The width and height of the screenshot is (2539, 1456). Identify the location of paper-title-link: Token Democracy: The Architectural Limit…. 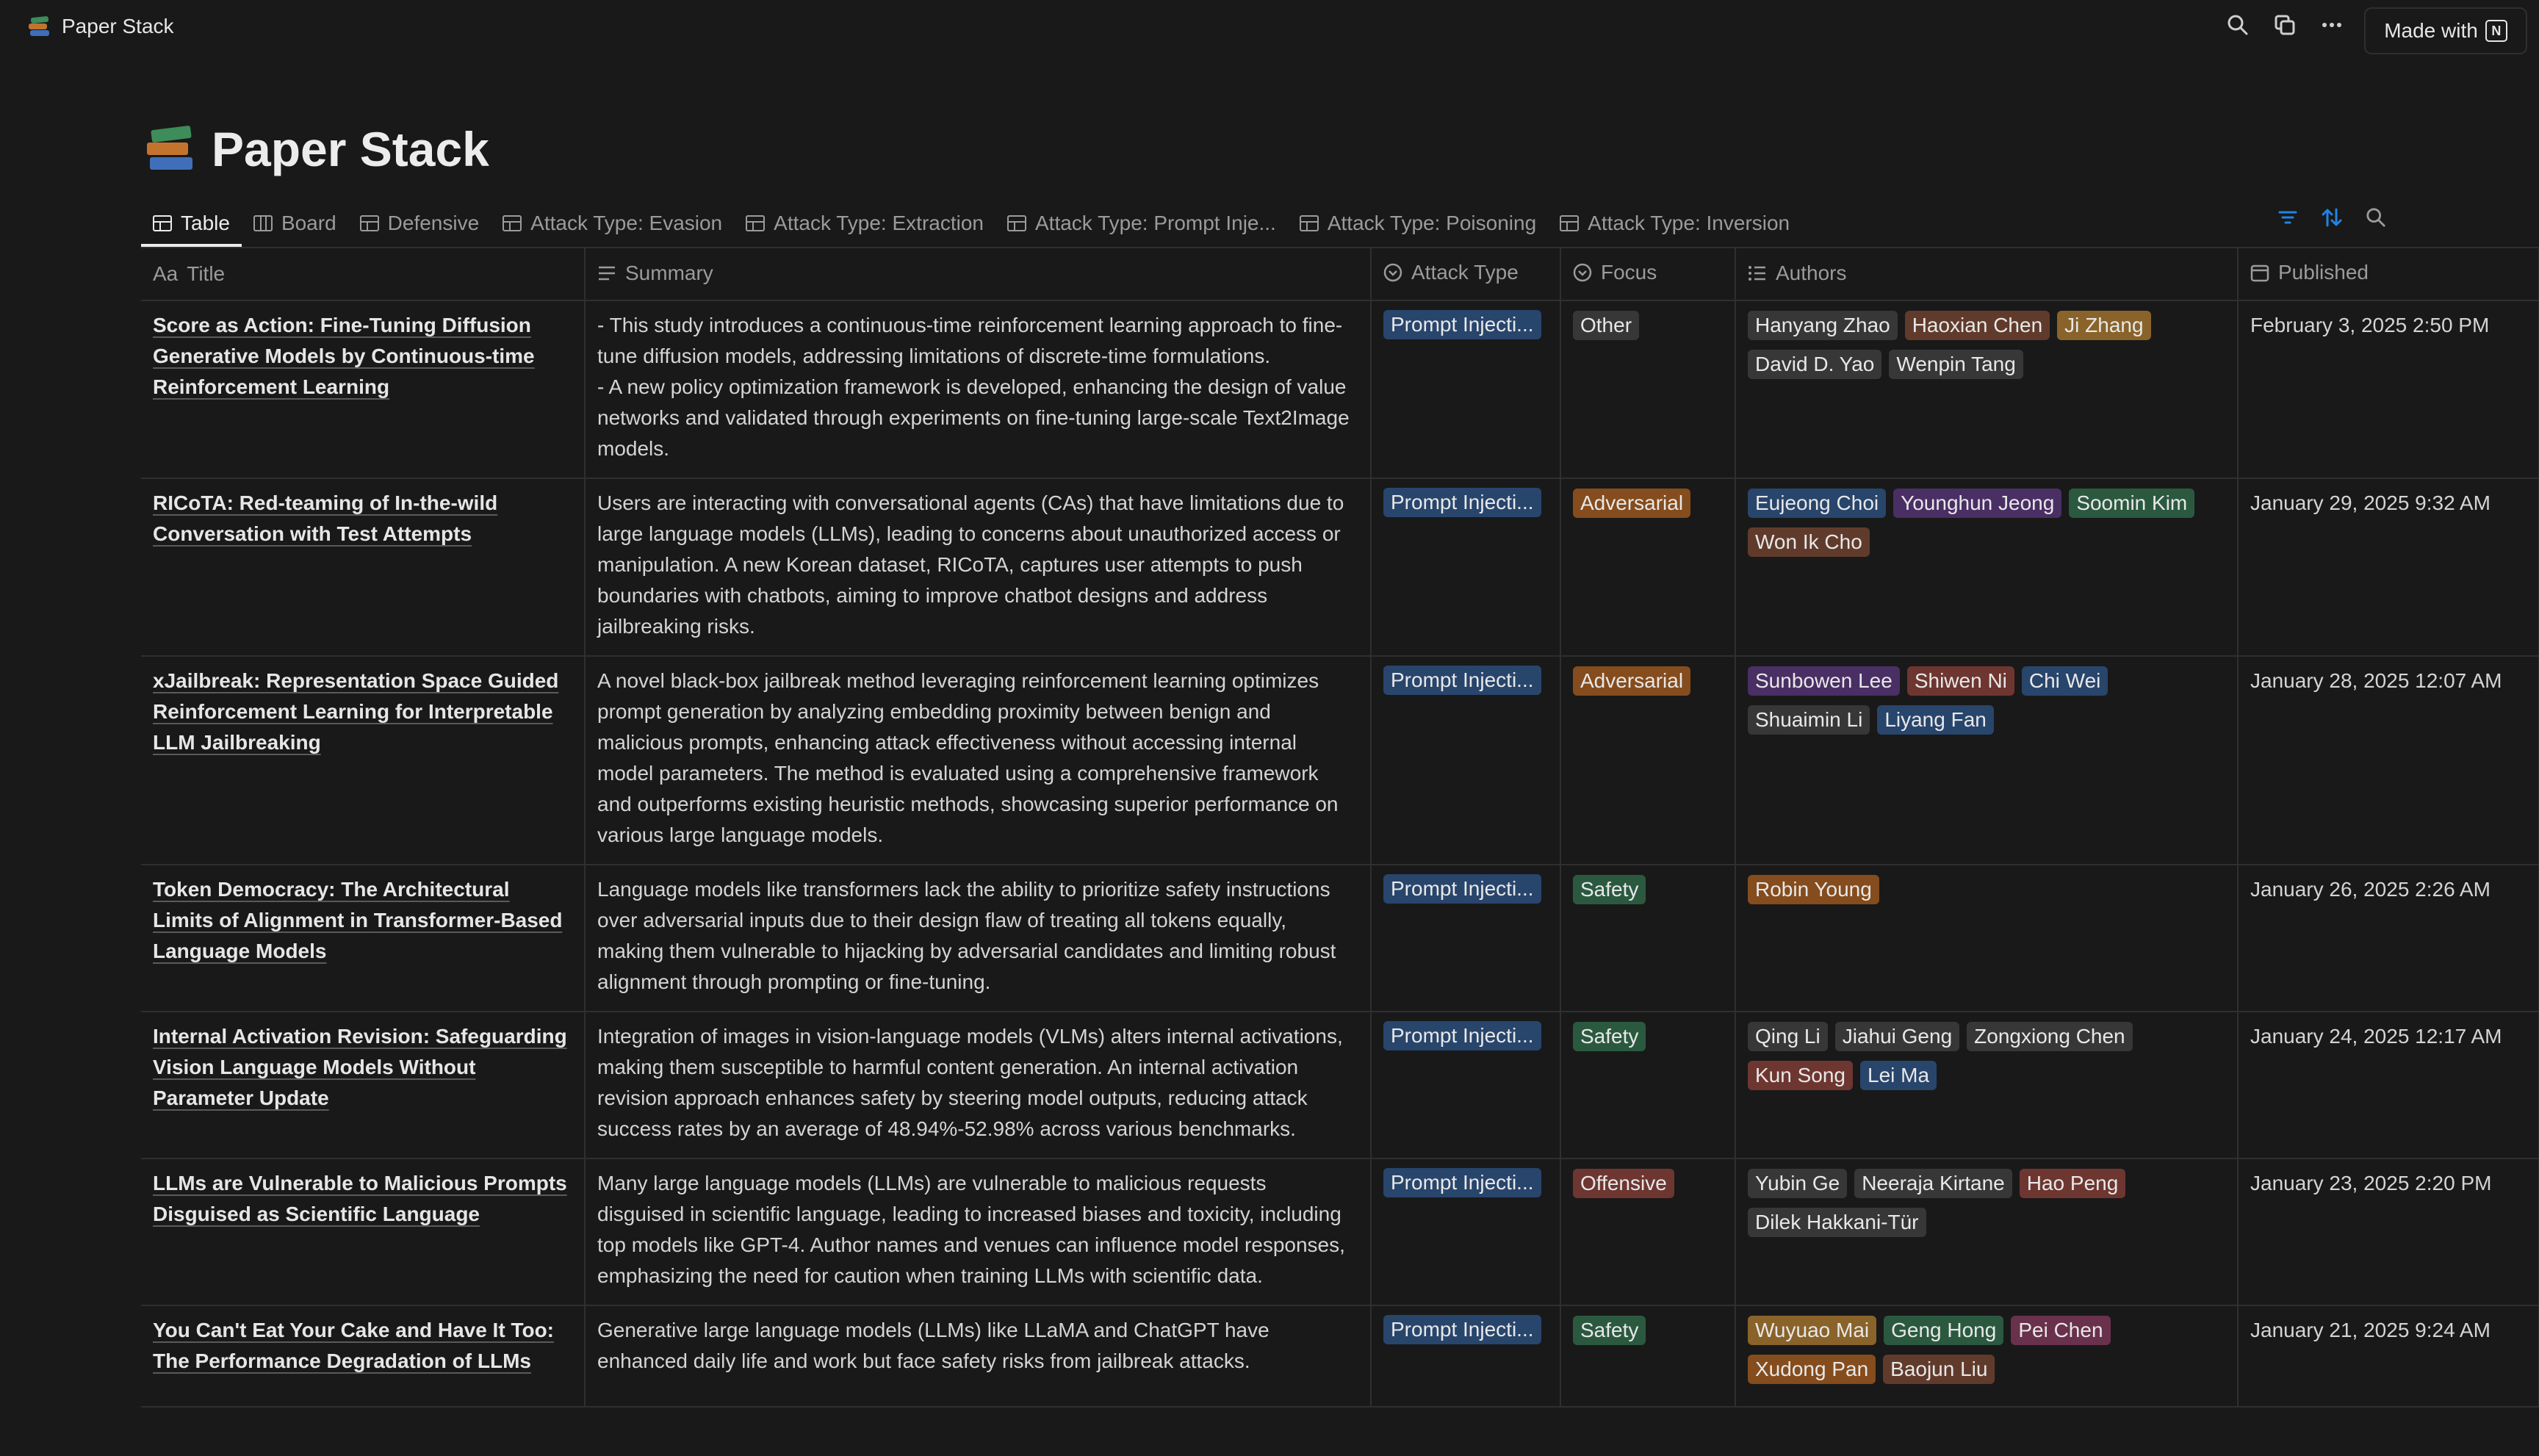
(357, 920).